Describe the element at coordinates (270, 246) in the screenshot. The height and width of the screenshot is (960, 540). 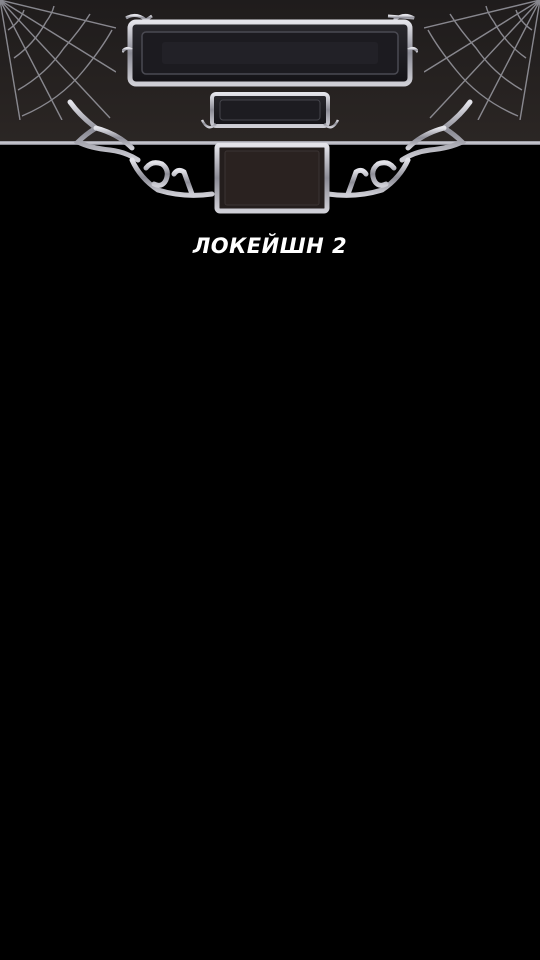
I see `location-title: ЛОКЕЙШН 2` at that location.